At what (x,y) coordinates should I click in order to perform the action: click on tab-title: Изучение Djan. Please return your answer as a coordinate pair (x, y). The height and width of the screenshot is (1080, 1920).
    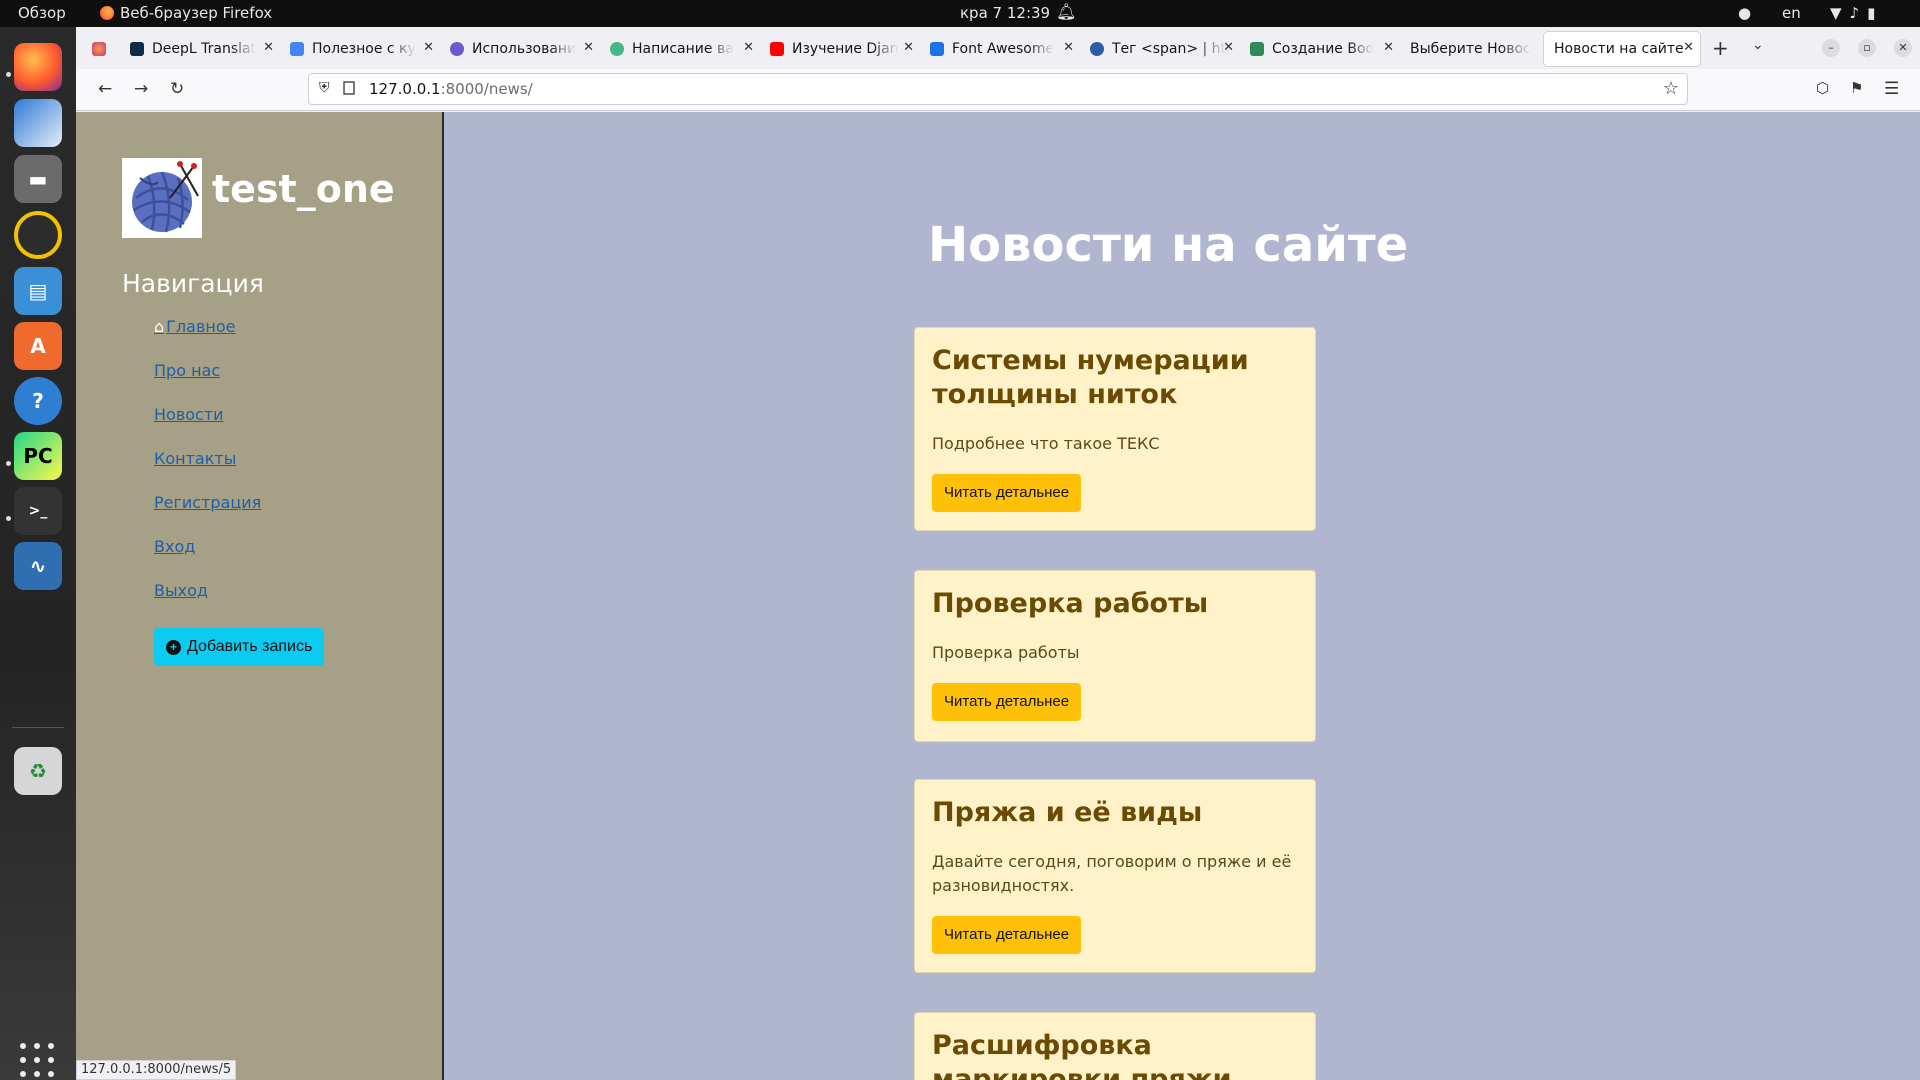
    Looking at the image, I should click on (845, 49).